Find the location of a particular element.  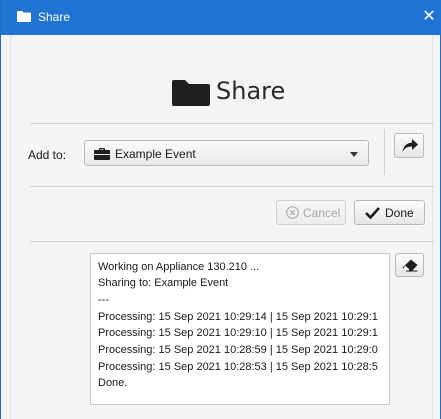

window-title: Share is located at coordinates (54, 17).